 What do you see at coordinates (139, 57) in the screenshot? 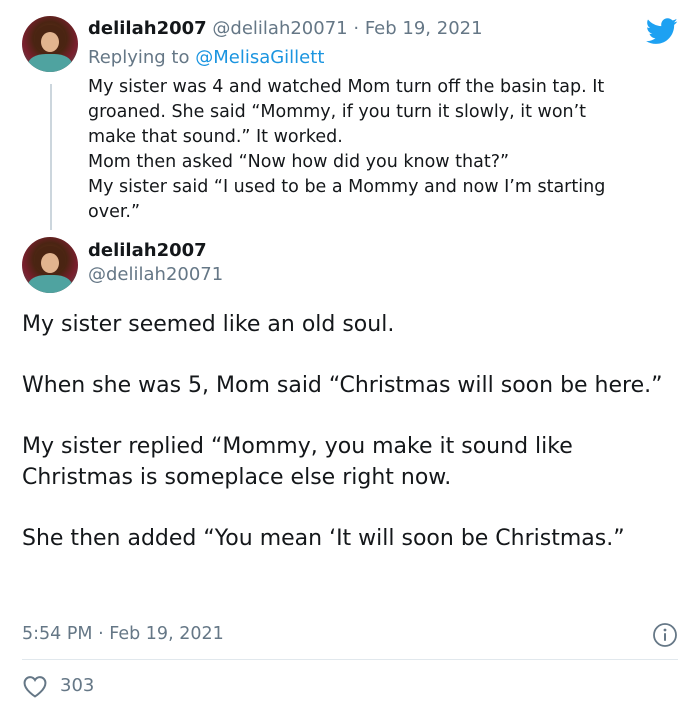
I see `replying-to-label: Replying to` at bounding box center [139, 57].